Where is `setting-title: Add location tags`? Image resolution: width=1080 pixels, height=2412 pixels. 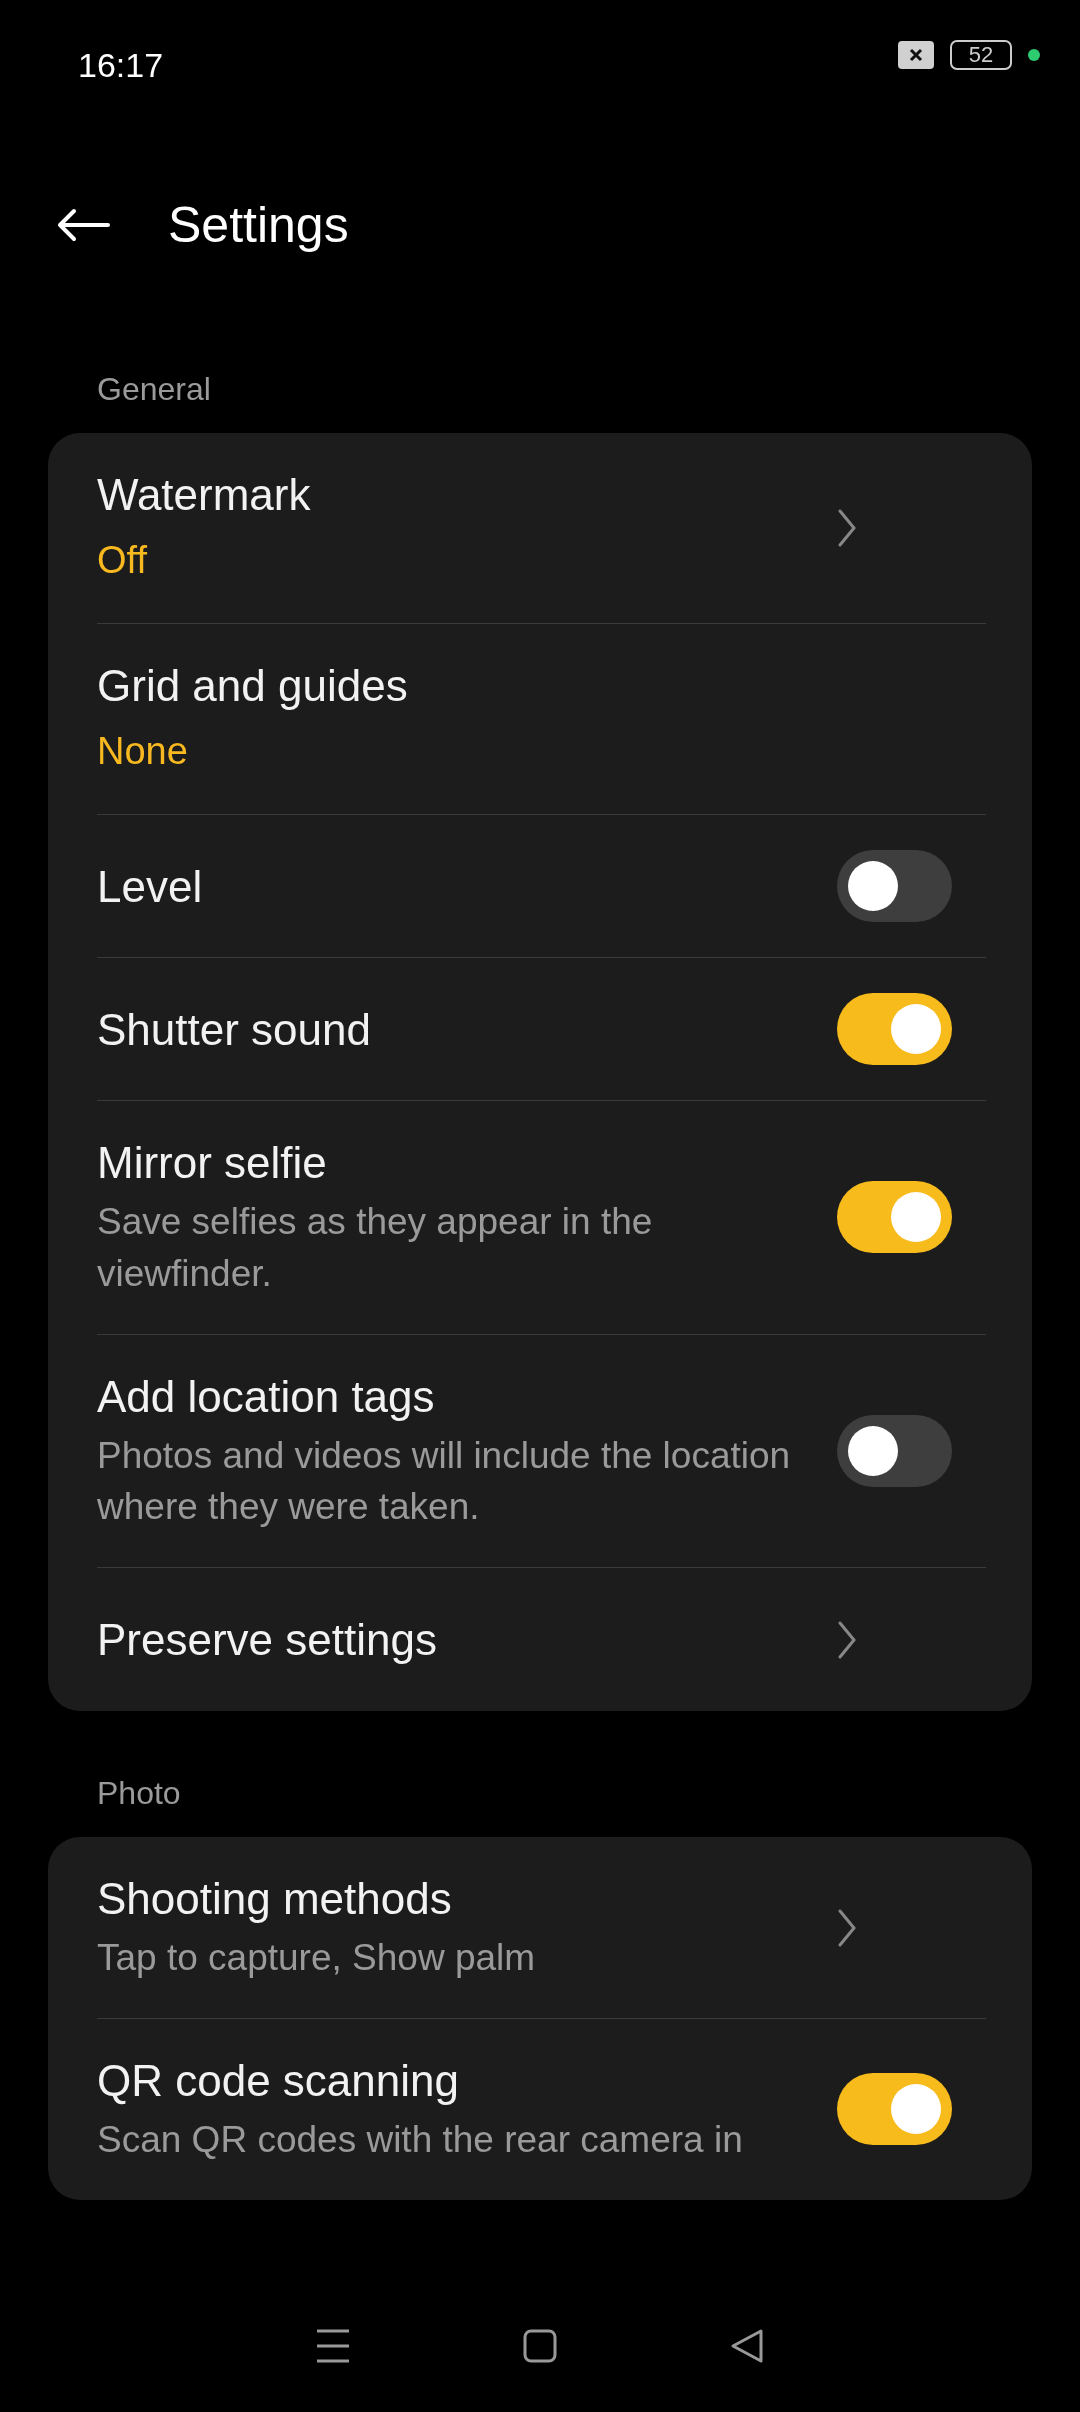 setting-title: Add location tags is located at coordinates (266, 1396).